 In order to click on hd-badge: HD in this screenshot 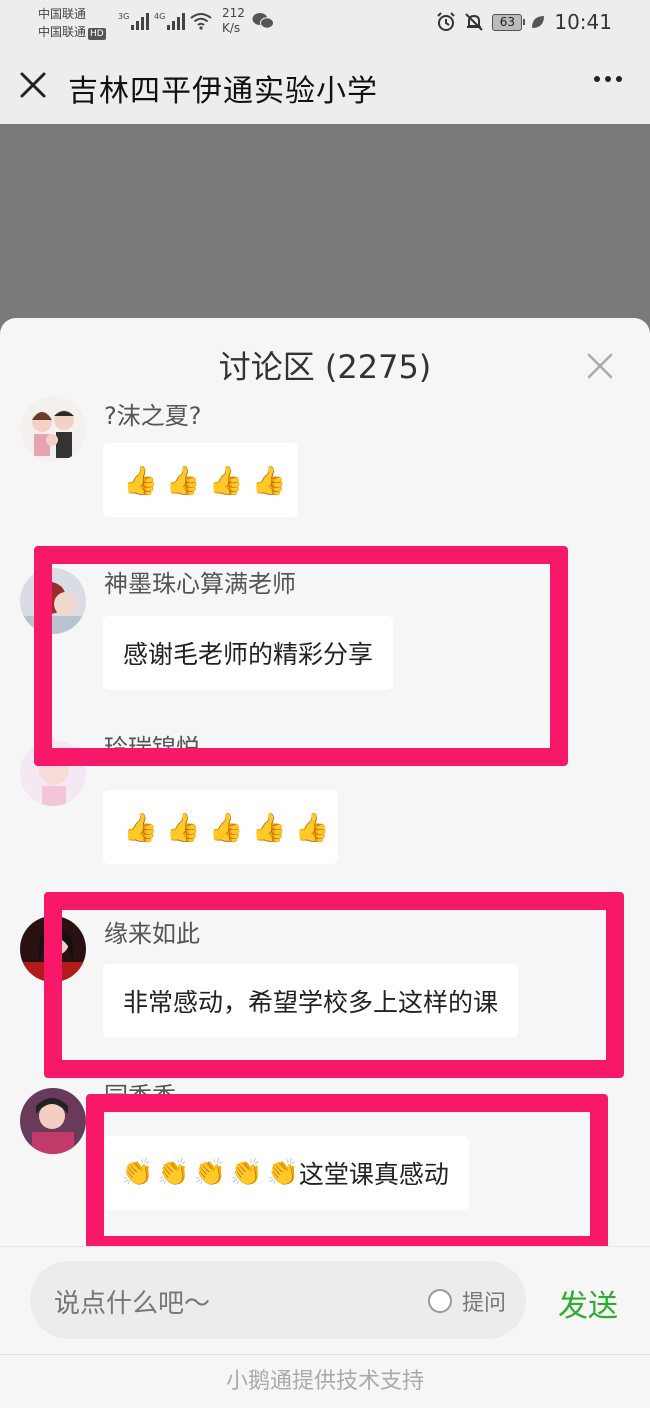, I will do `click(97, 34)`.